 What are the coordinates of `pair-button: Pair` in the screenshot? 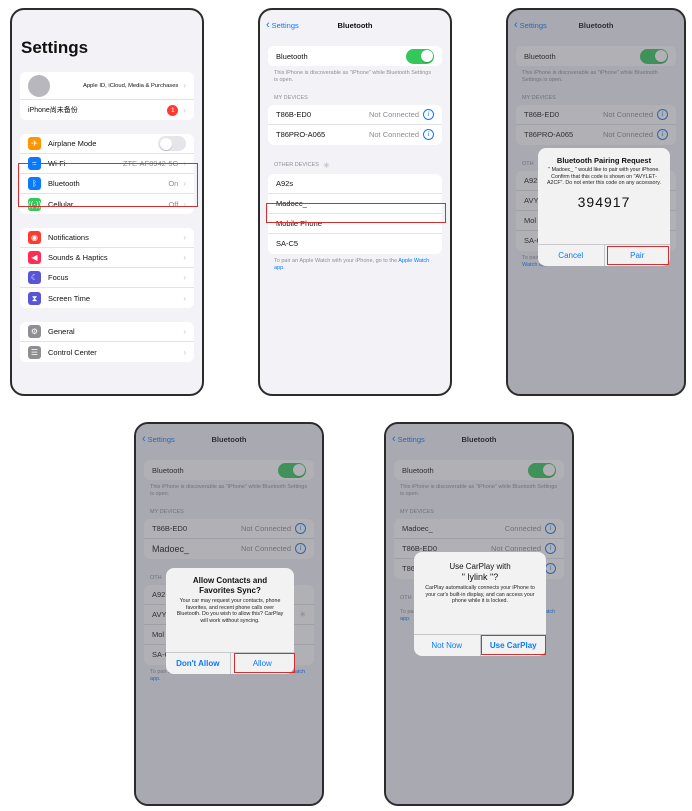 It's located at (637, 255).